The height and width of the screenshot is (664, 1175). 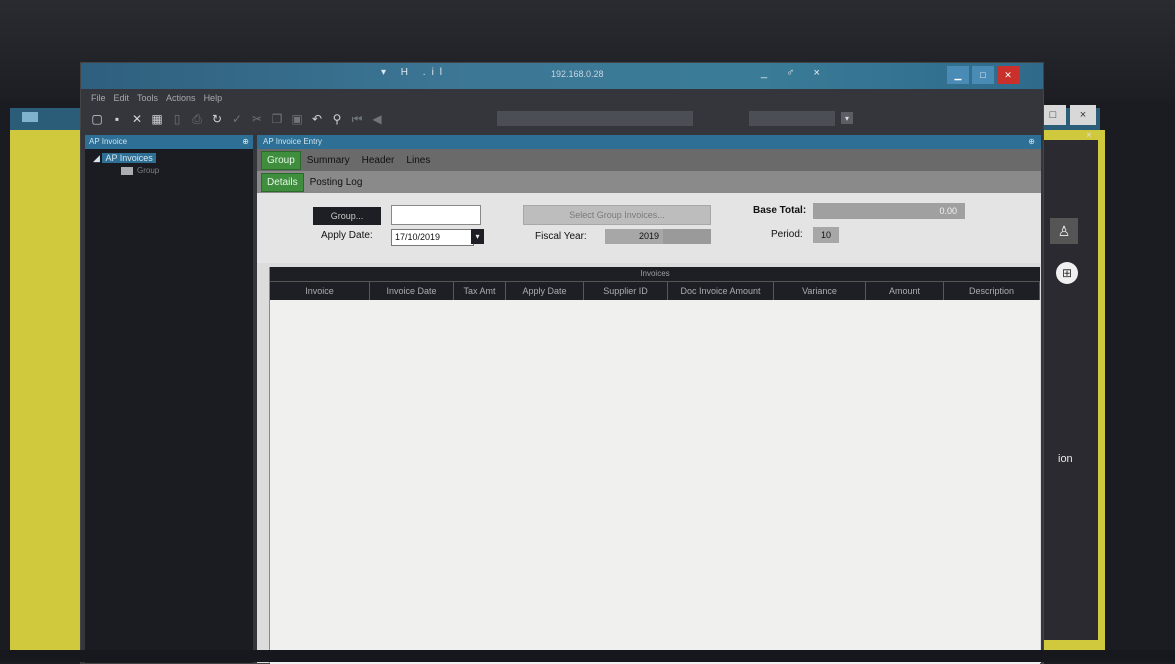 What do you see at coordinates (117, 119) in the screenshot?
I see `save-icon: ▪` at bounding box center [117, 119].